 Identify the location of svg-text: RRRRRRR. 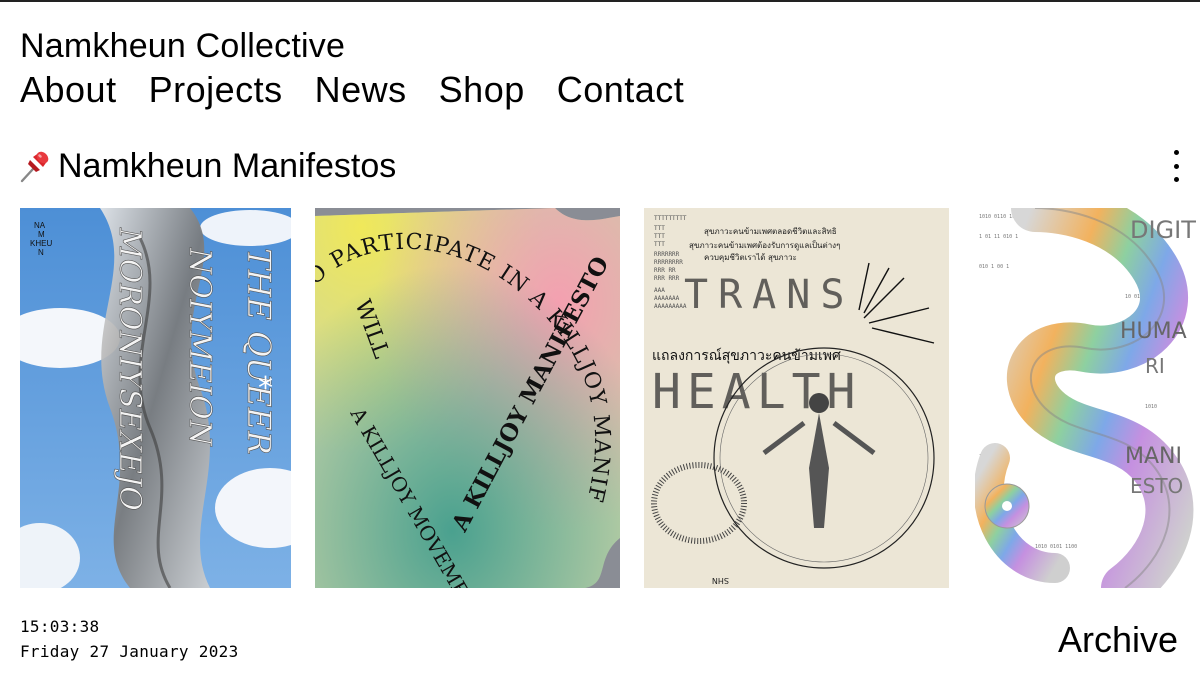
(667, 254).